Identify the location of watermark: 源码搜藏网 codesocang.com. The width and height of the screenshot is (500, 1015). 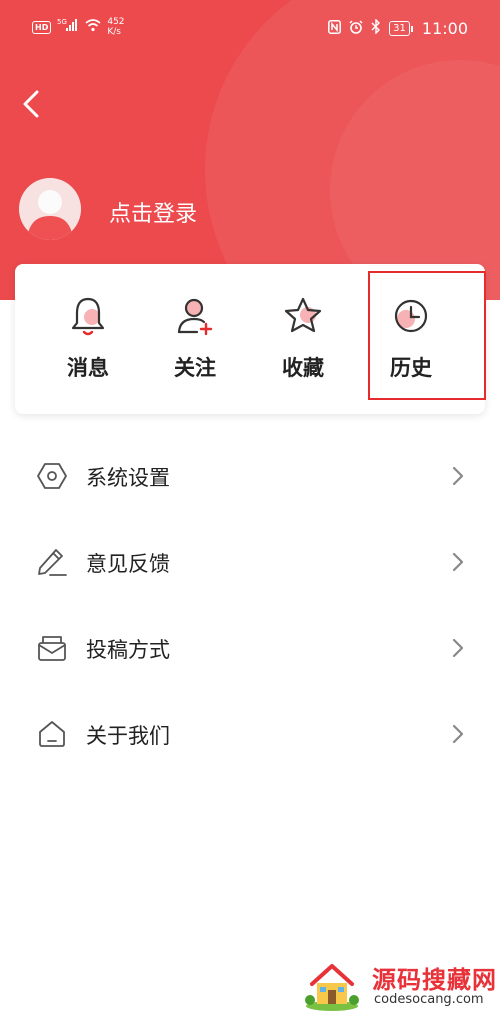
(400, 985).